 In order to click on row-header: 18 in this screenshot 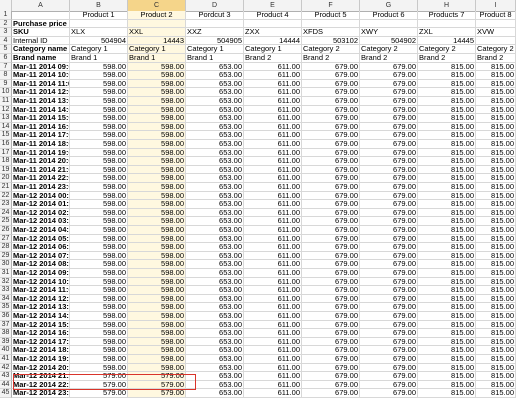, I will do `click(6, 161)`.